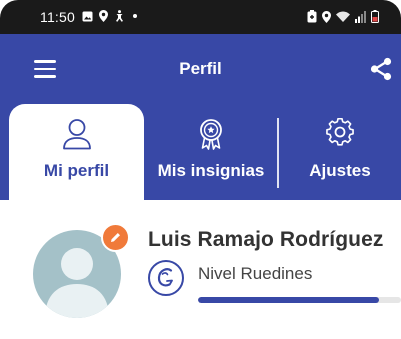 Image resolution: width=401 pixels, height=339 pixels. Describe the element at coordinates (360, 16) in the screenshot. I see `signal-icon` at that location.